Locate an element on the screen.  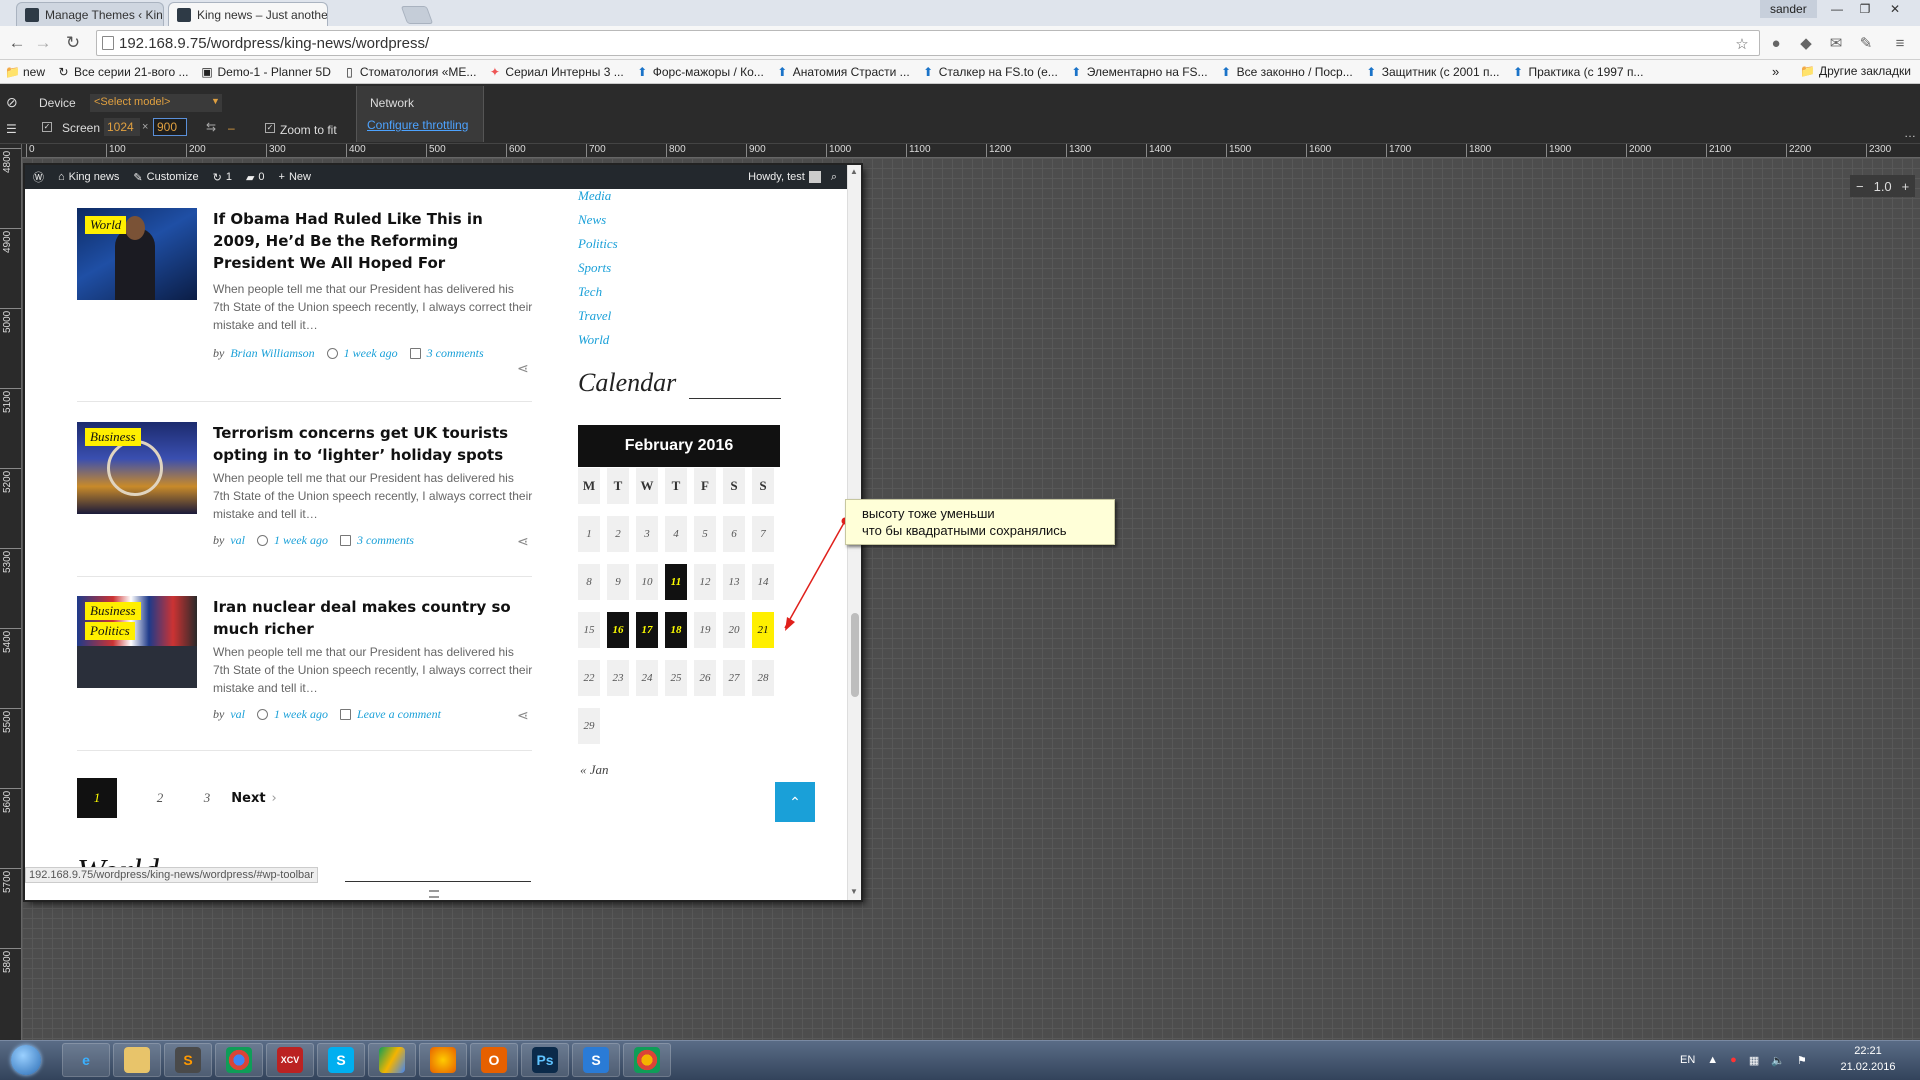
start-button is located at coordinates (26, 1060).